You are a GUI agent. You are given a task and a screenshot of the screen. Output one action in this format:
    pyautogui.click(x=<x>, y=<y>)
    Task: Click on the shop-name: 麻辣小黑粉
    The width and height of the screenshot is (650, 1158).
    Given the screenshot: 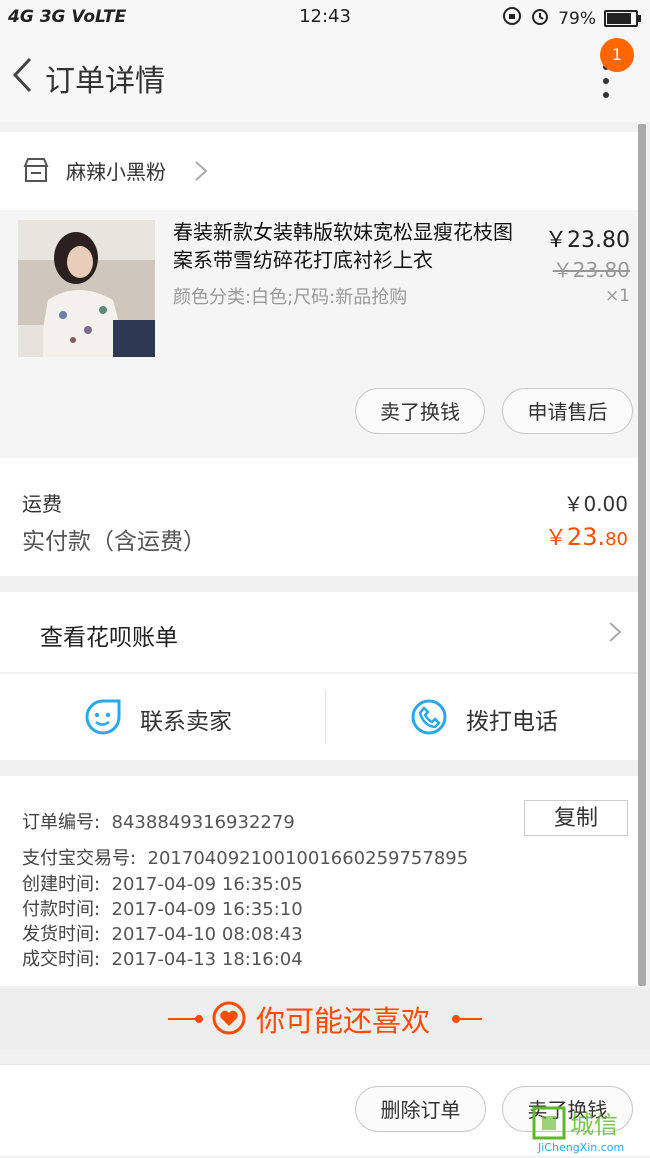 What is the action you would take?
    pyautogui.click(x=116, y=170)
    